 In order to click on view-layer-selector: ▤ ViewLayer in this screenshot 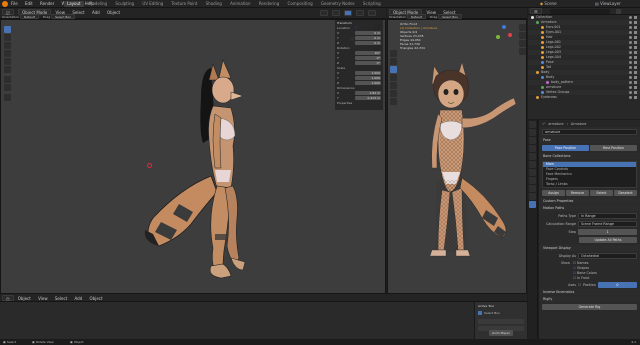, I will do `click(608, 4)`.